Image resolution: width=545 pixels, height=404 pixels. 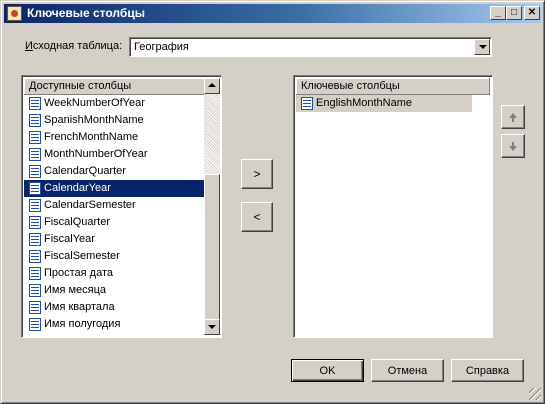 What do you see at coordinates (114, 188) in the screenshot?
I see `list-item-selected: CalendarYear` at bounding box center [114, 188].